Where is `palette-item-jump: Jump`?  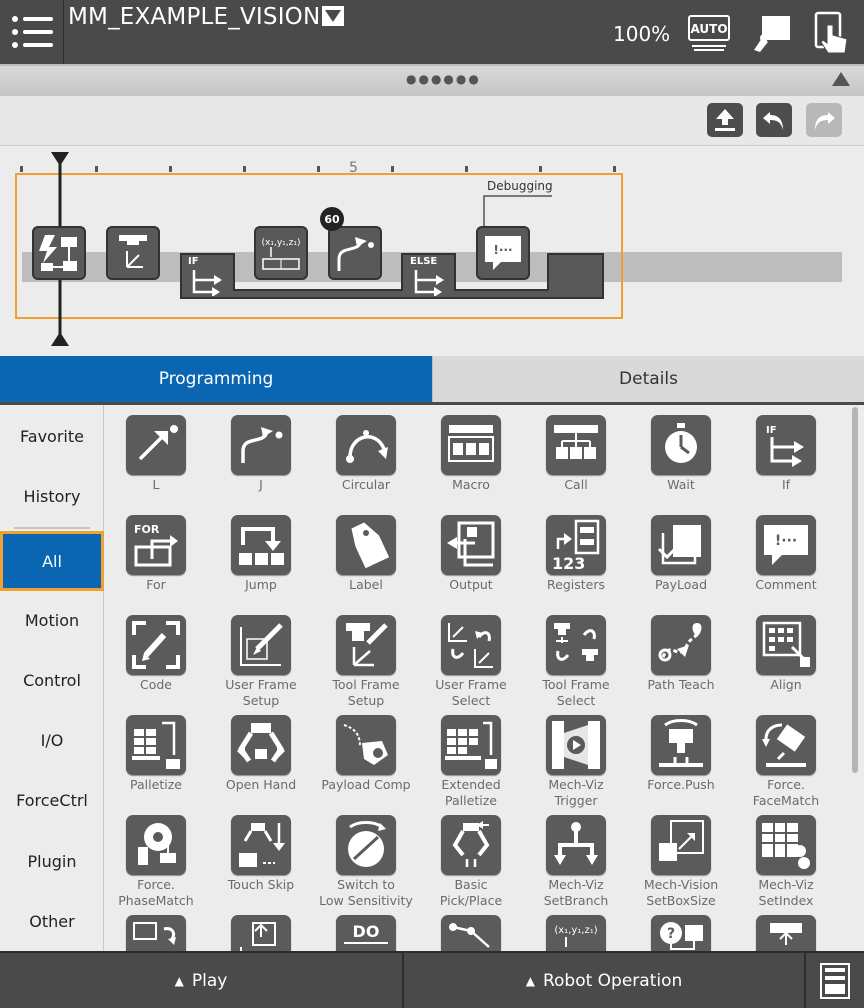 palette-item-jump: Jump is located at coordinates (261, 554).